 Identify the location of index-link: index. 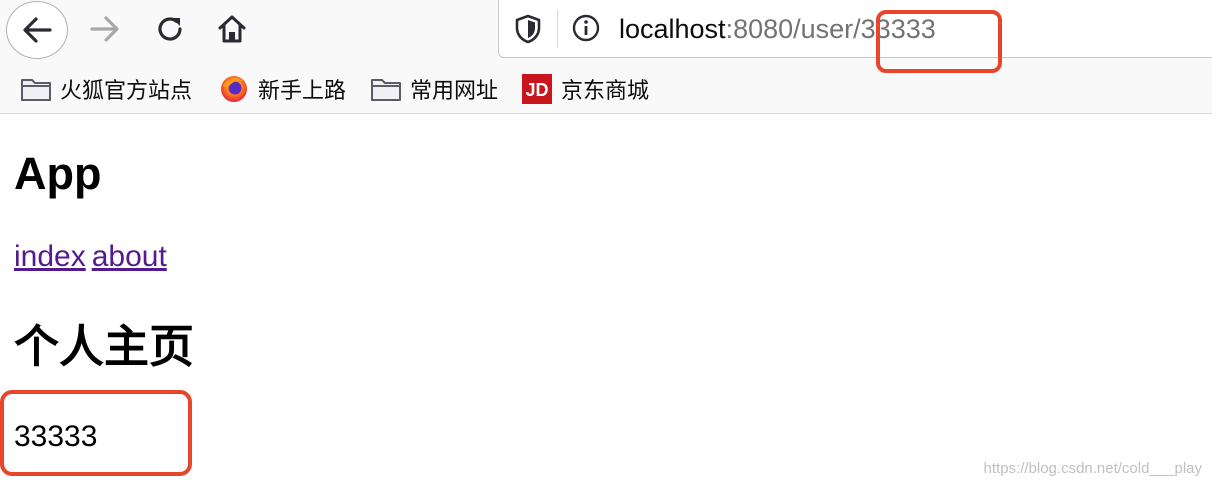
(50, 256).